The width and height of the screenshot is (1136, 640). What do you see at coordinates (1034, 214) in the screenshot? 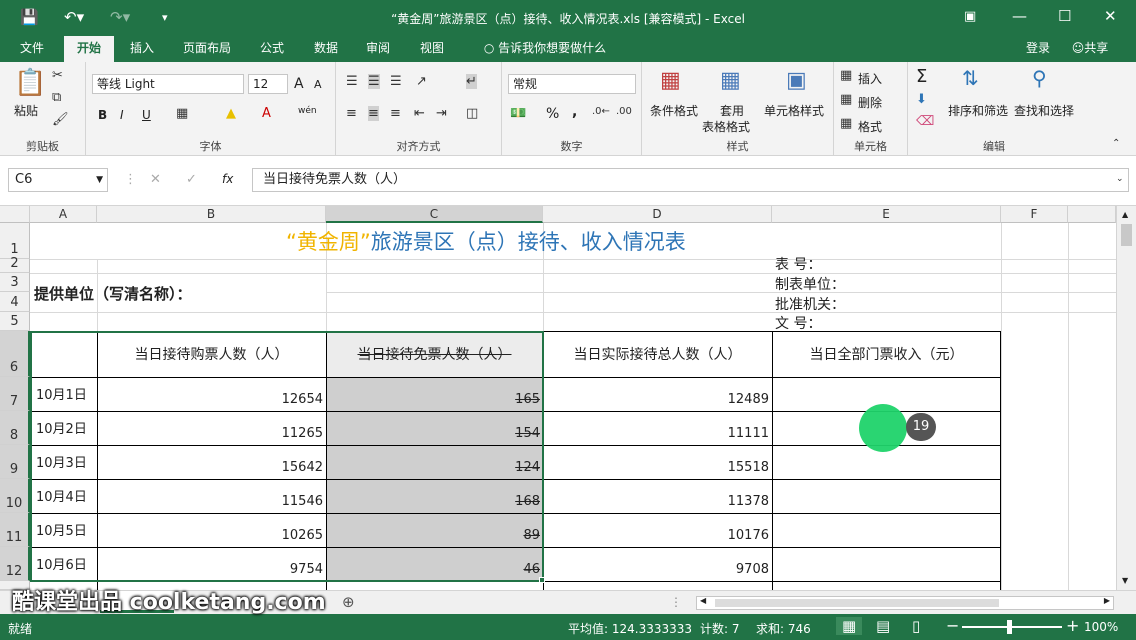
I see `column-header-f: F` at bounding box center [1034, 214].